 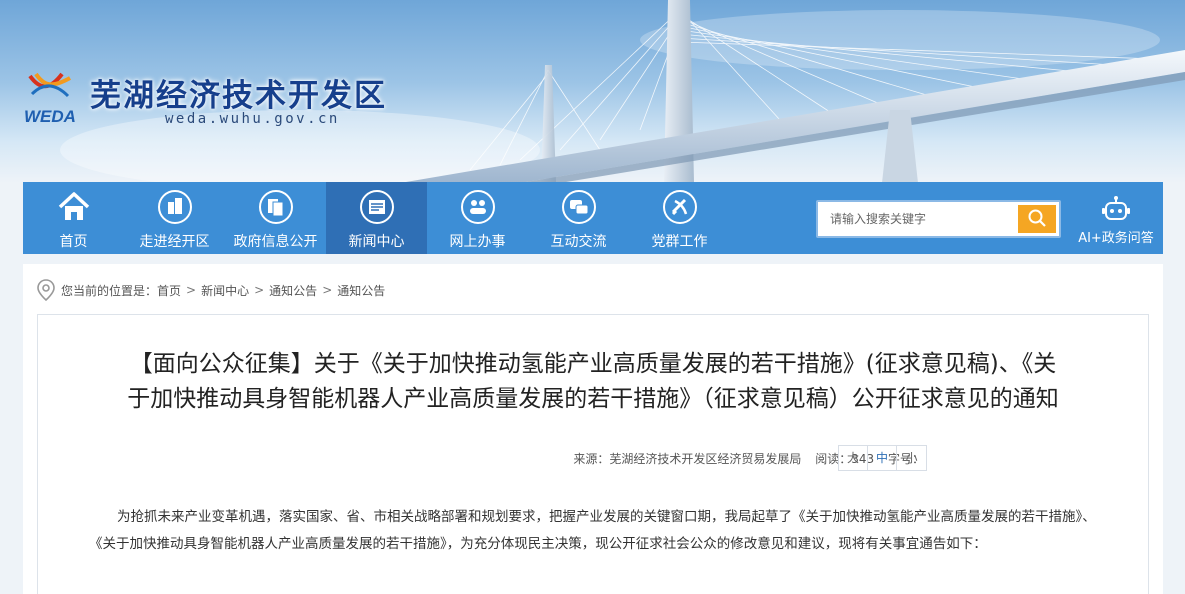 I want to click on building-icon, so click(x=174, y=207).